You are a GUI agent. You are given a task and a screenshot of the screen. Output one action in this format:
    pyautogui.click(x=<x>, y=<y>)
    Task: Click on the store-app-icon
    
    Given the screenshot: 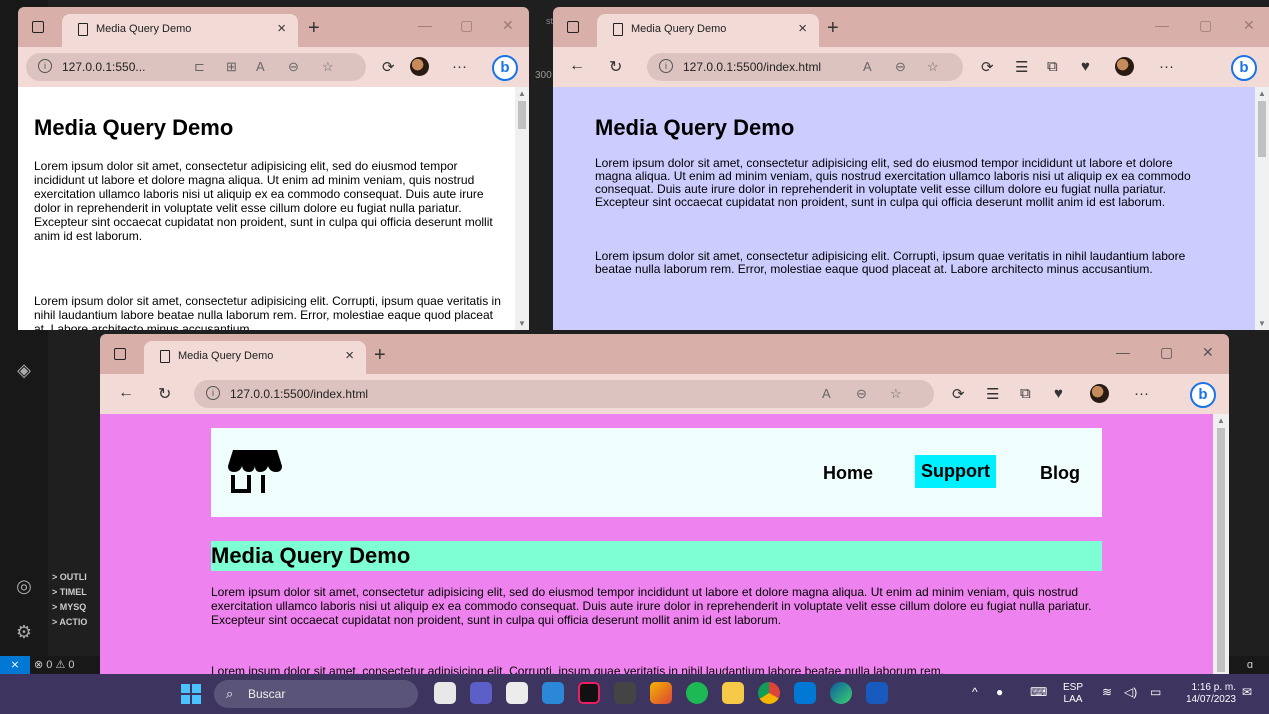 What is the action you would take?
    pyautogui.click(x=517, y=693)
    